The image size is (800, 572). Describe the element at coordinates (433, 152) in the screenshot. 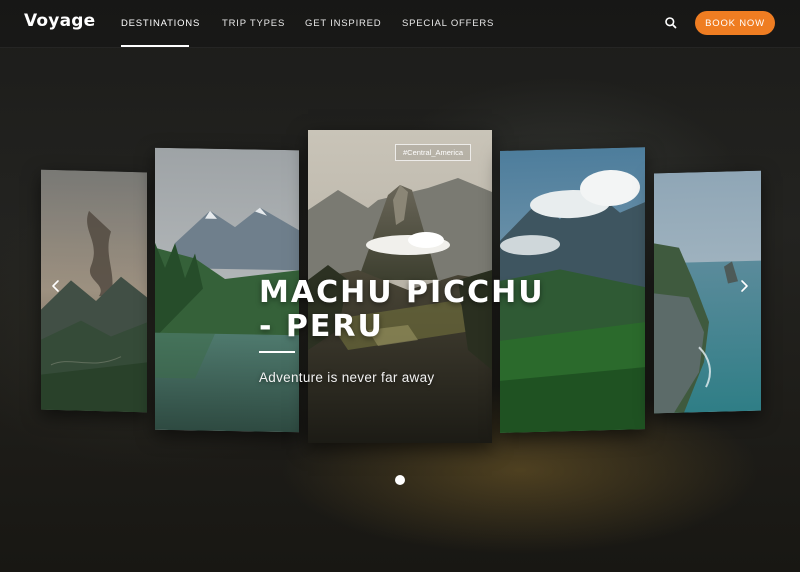

I see `region-tag: #Central_America` at that location.